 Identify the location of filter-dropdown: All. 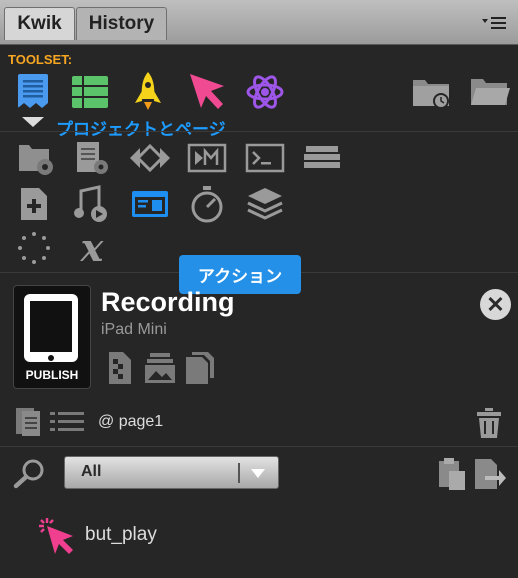
(171, 472).